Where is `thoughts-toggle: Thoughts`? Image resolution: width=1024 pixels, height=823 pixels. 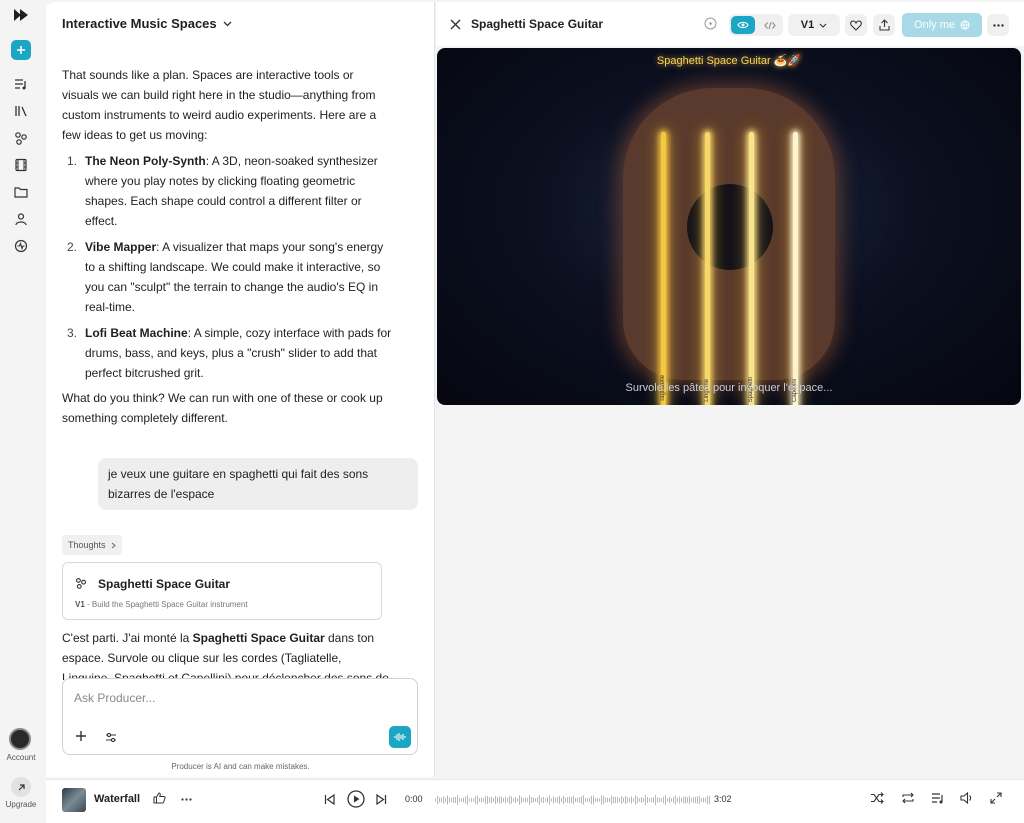
thoughts-toggle: Thoughts is located at coordinates (92, 545).